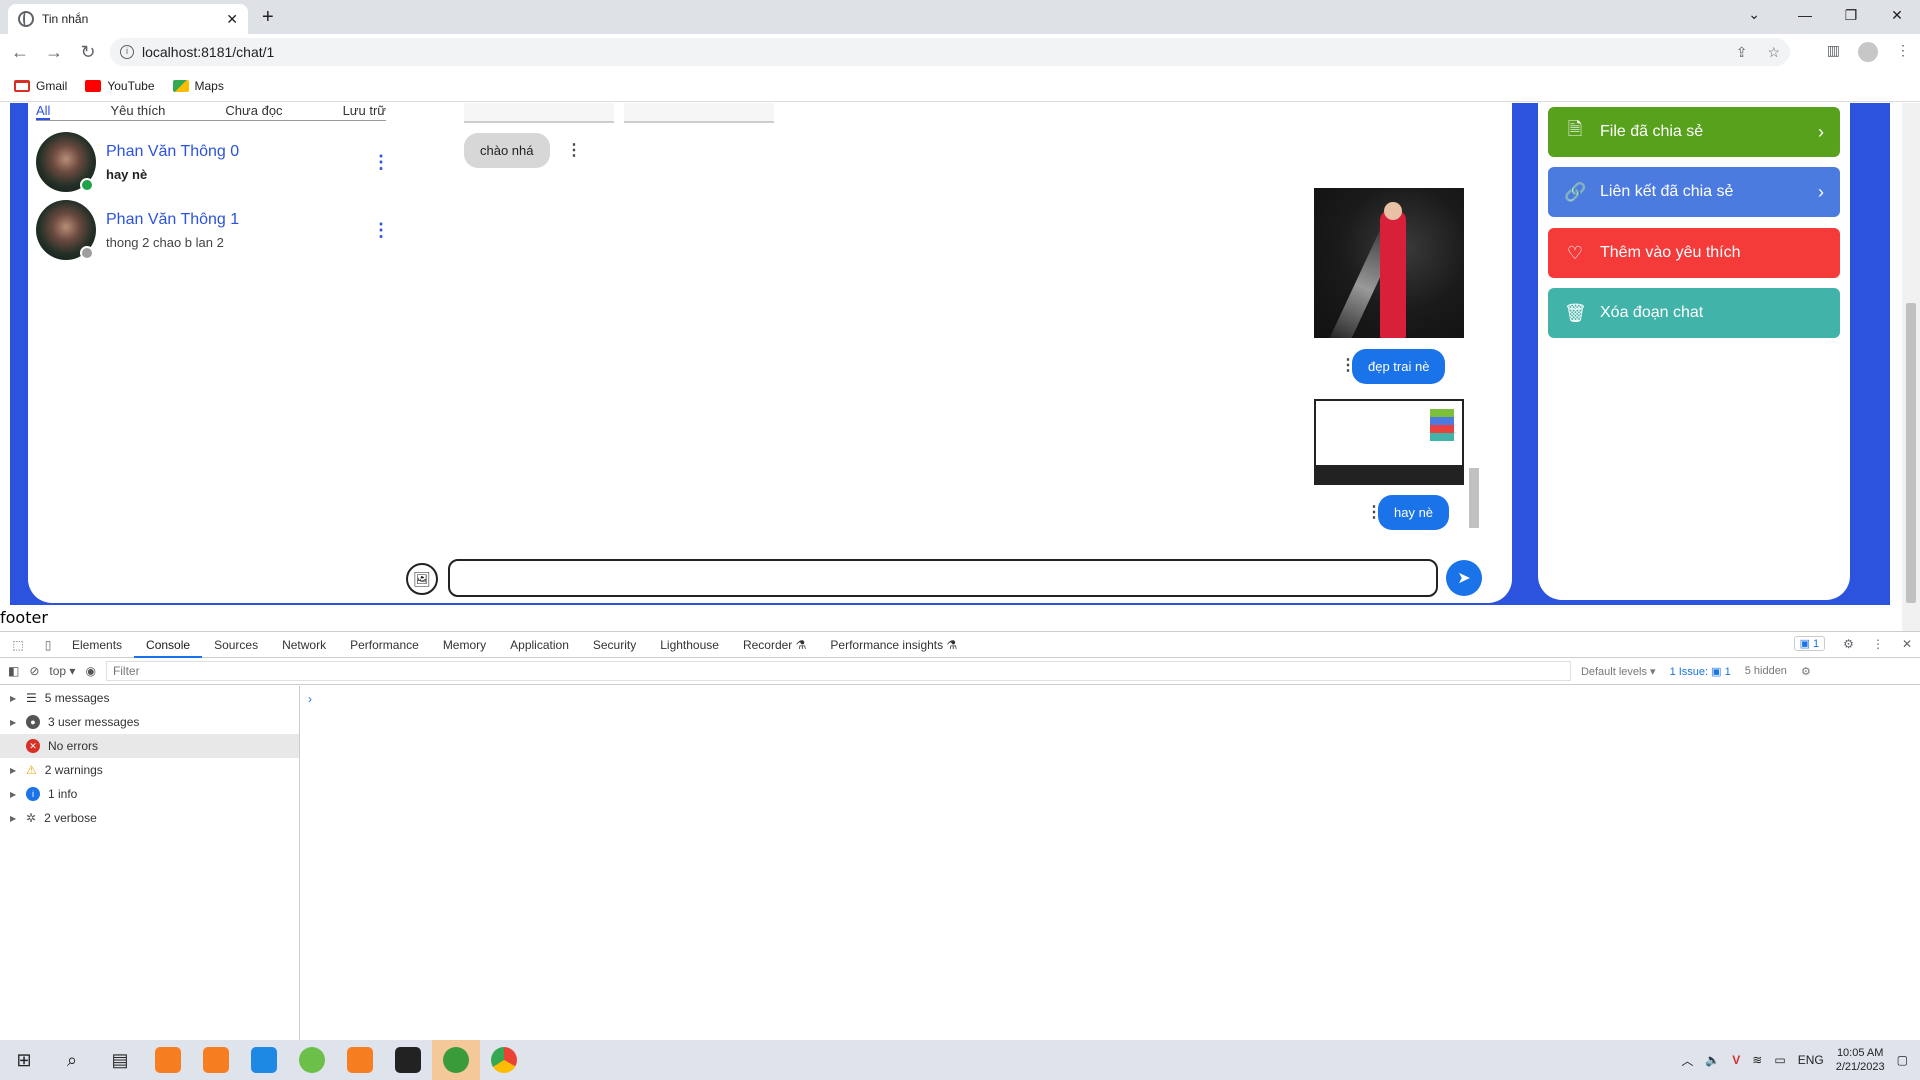  What do you see at coordinates (574, 151) in the screenshot?
I see `message-menu-icon: ⋮` at bounding box center [574, 151].